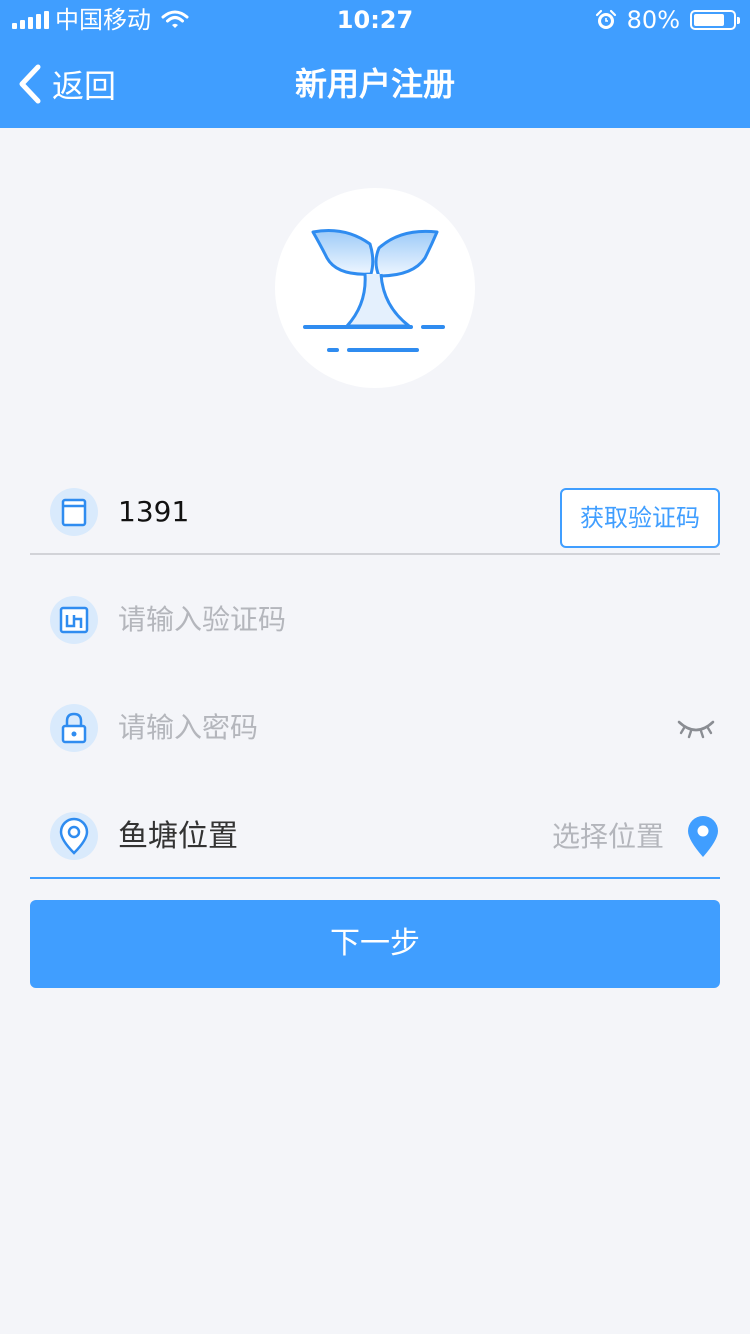 This screenshot has height=1334, width=750. Describe the element at coordinates (608, 837) in the screenshot. I see `select-location-link: 选择位置` at that location.